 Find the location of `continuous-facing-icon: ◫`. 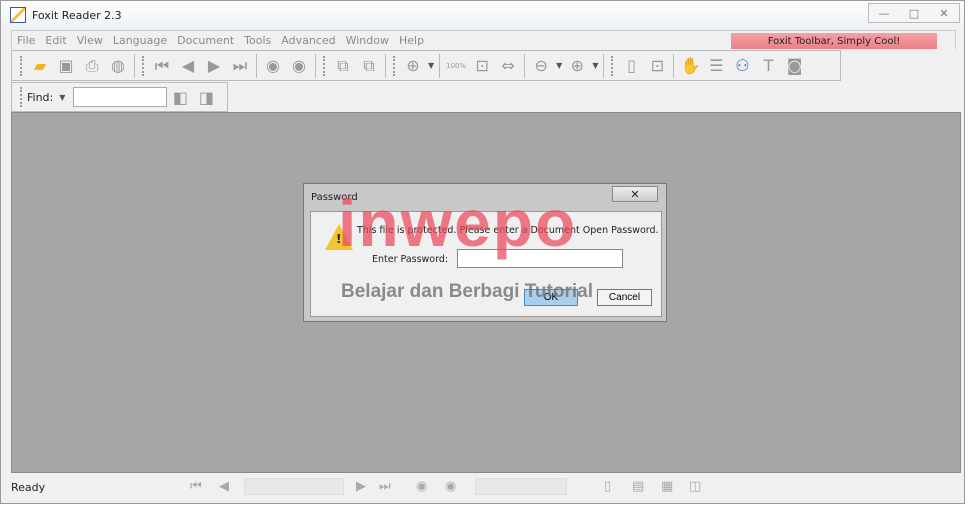

continuous-facing-icon: ◫ is located at coordinates (695, 486).